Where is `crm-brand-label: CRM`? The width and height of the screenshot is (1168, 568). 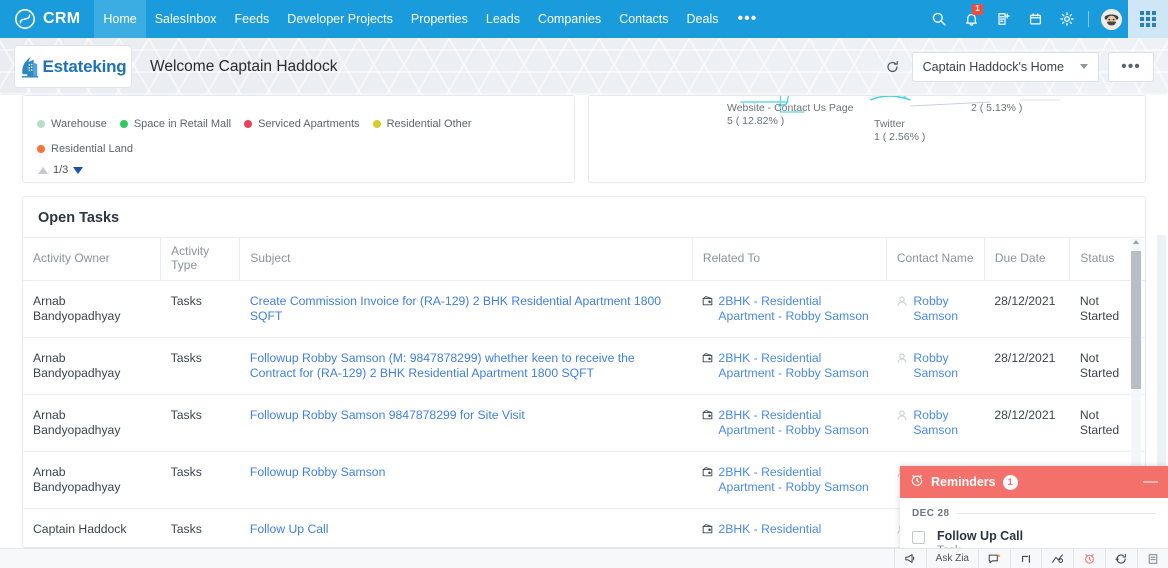 crm-brand-label: CRM is located at coordinates (62, 18).